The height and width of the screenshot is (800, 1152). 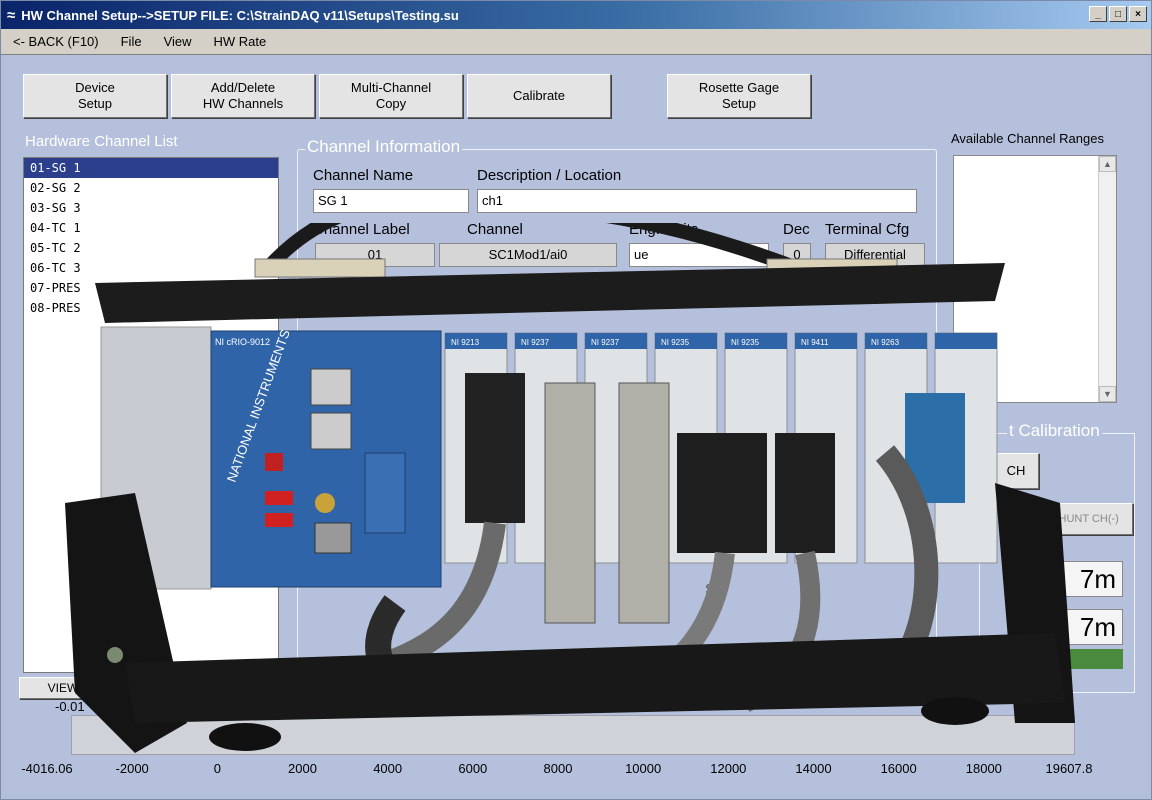 I want to click on list-item: 03-SG 3, so click(x=151, y=208).